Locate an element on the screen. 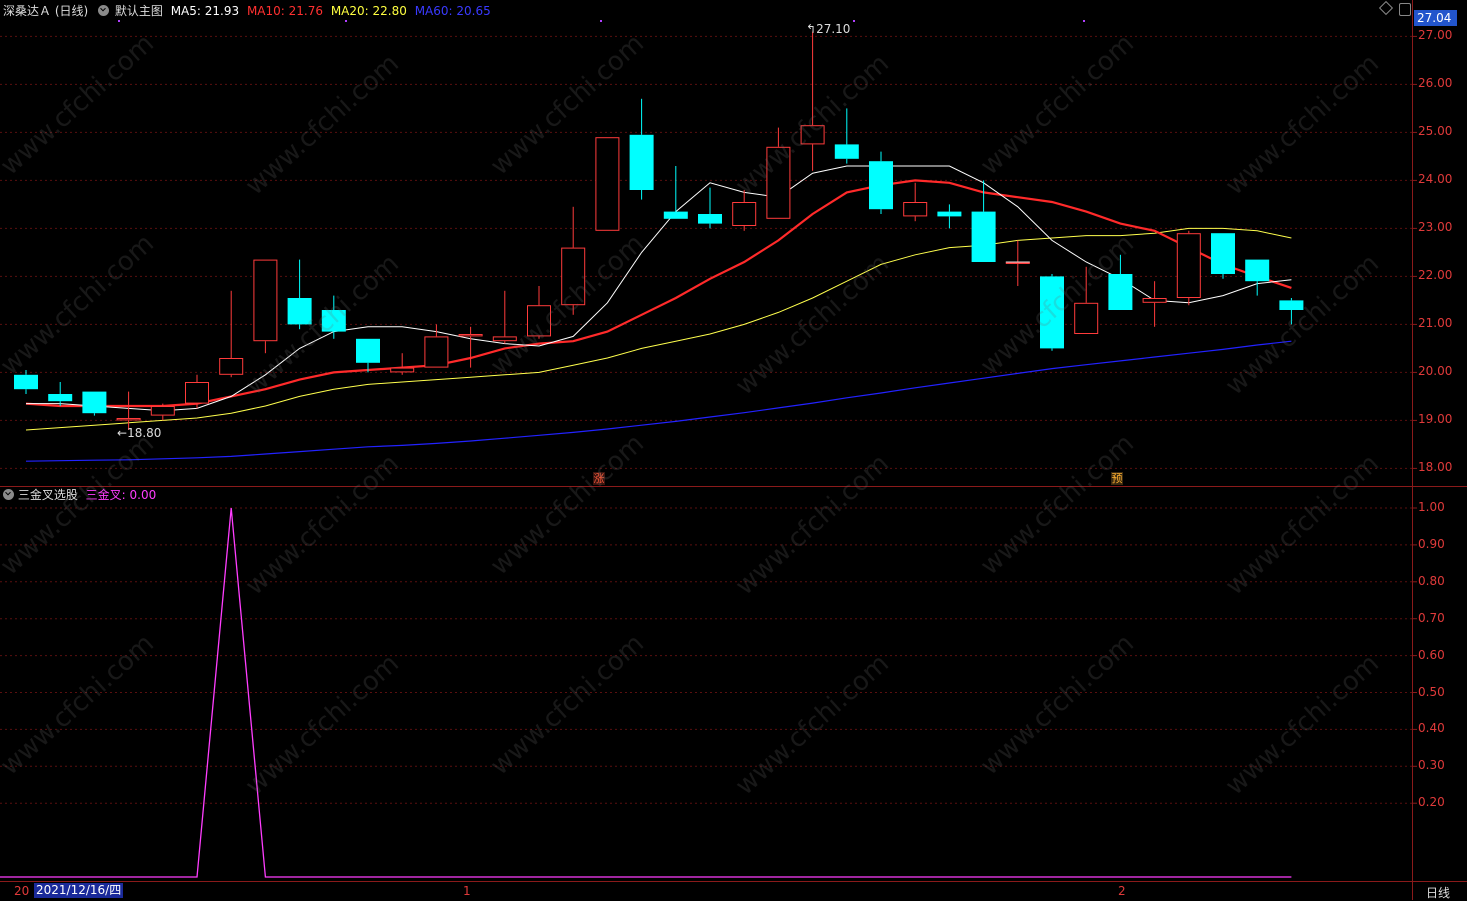 This screenshot has width=1467, height=901. month-label-1: 1 is located at coordinates (467, 891).